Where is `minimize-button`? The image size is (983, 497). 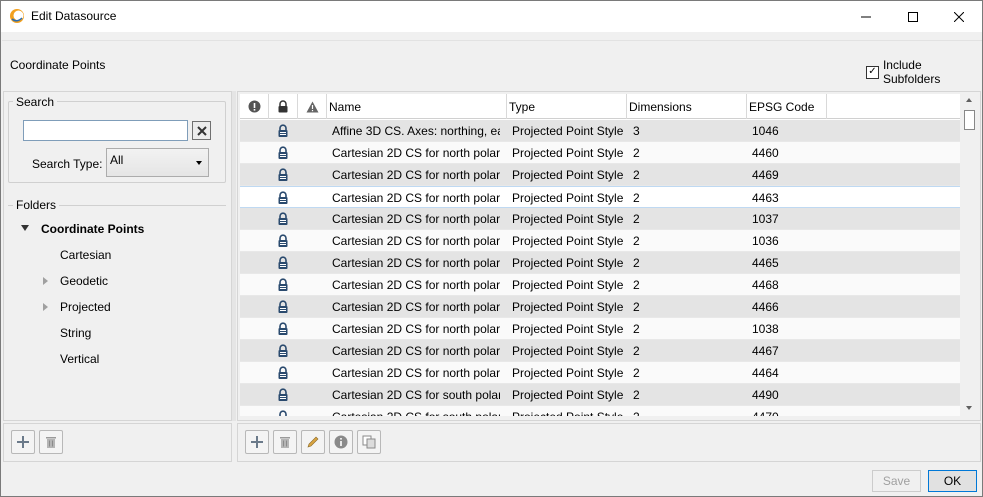 minimize-button is located at coordinates (866, 16).